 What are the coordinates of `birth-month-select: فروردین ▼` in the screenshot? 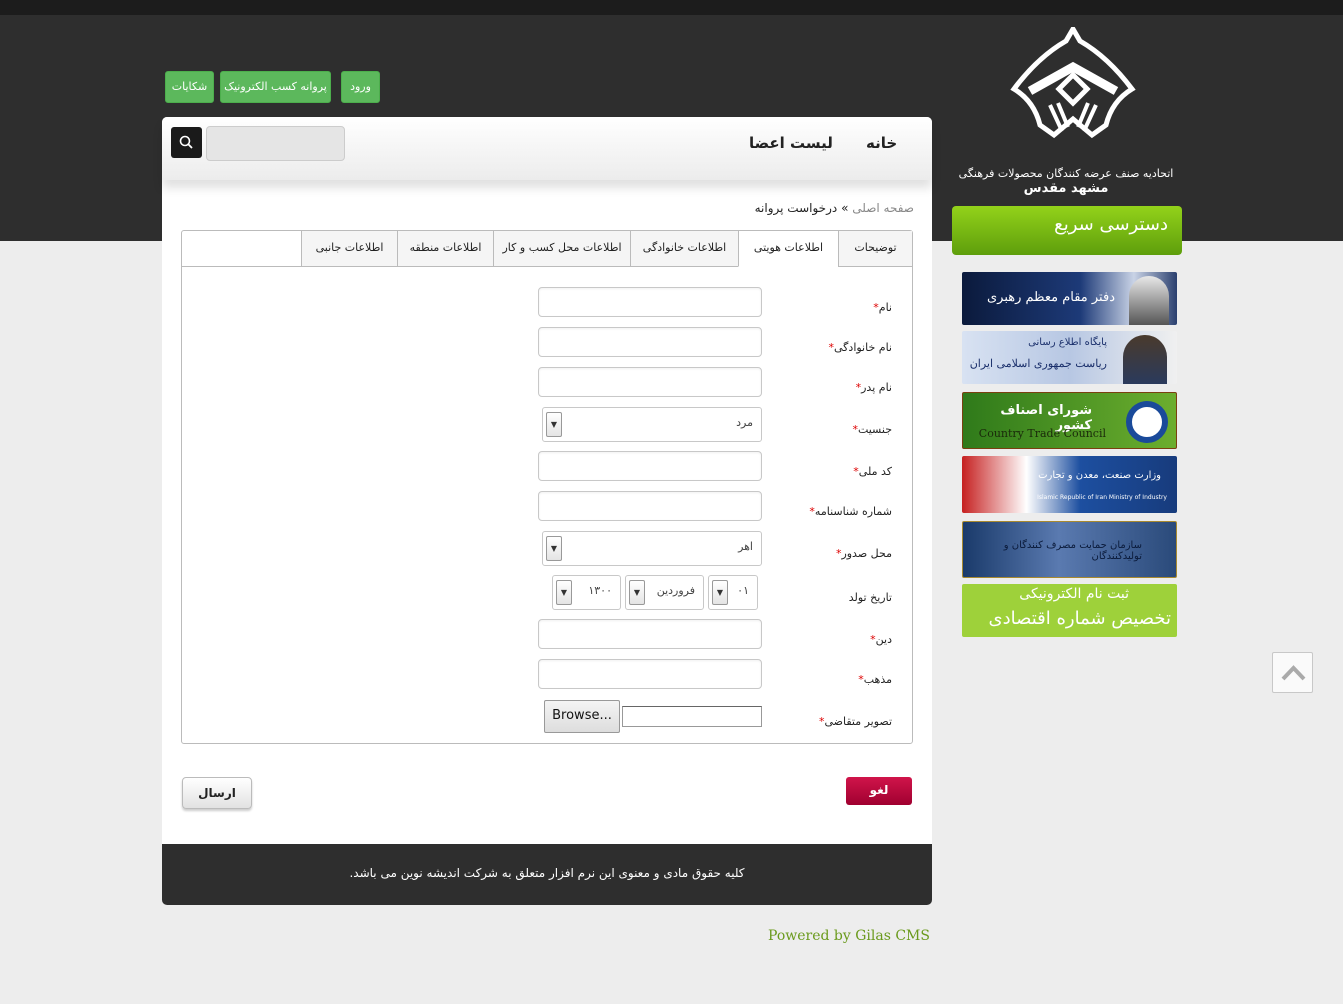 It's located at (664, 592).